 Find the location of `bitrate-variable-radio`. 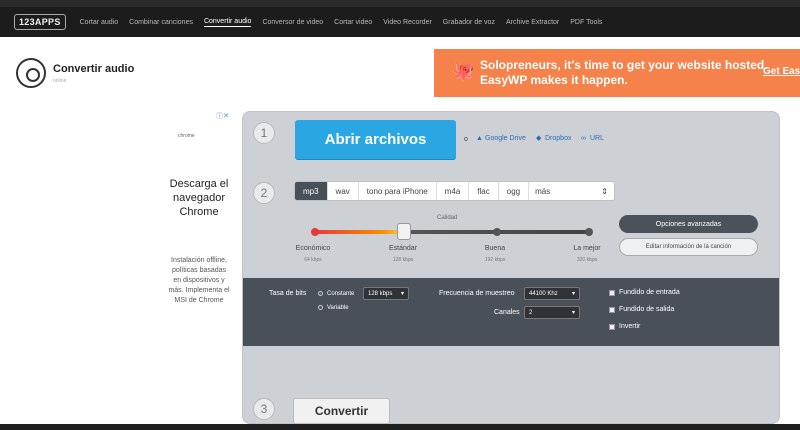

bitrate-variable-radio is located at coordinates (320, 307).